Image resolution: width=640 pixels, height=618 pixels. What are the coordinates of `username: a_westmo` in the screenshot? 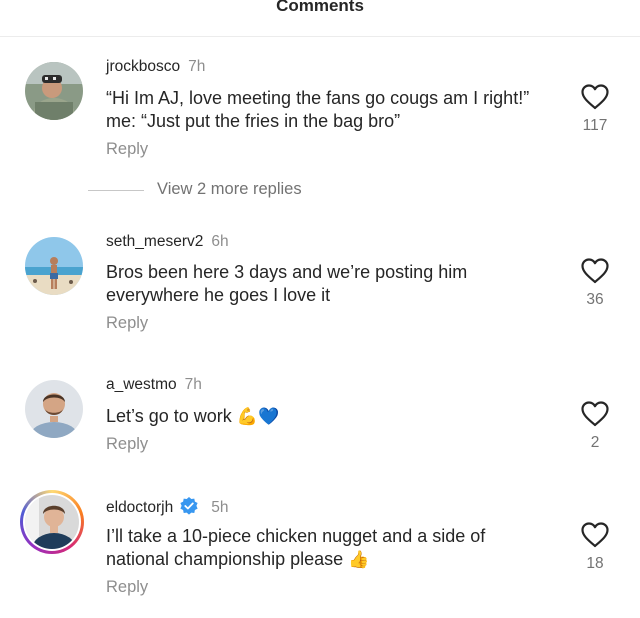 It's located at (141, 384).